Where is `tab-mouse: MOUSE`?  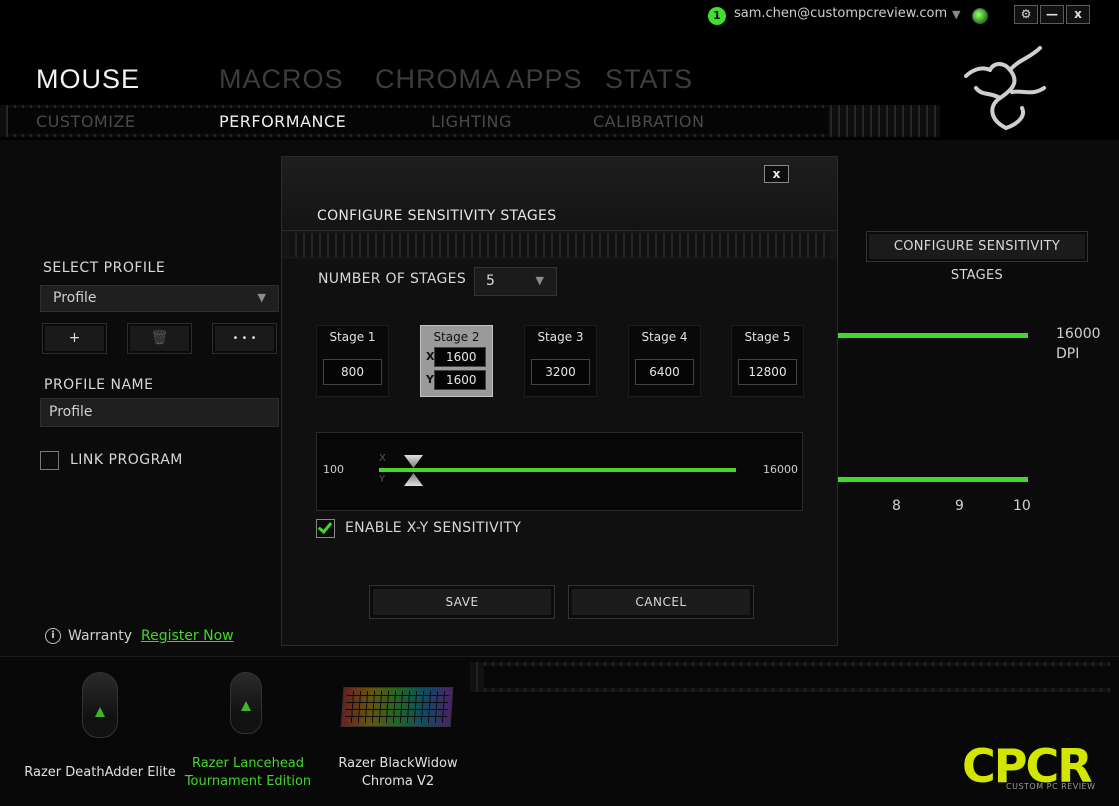
tab-mouse: MOUSE is located at coordinates (88, 79).